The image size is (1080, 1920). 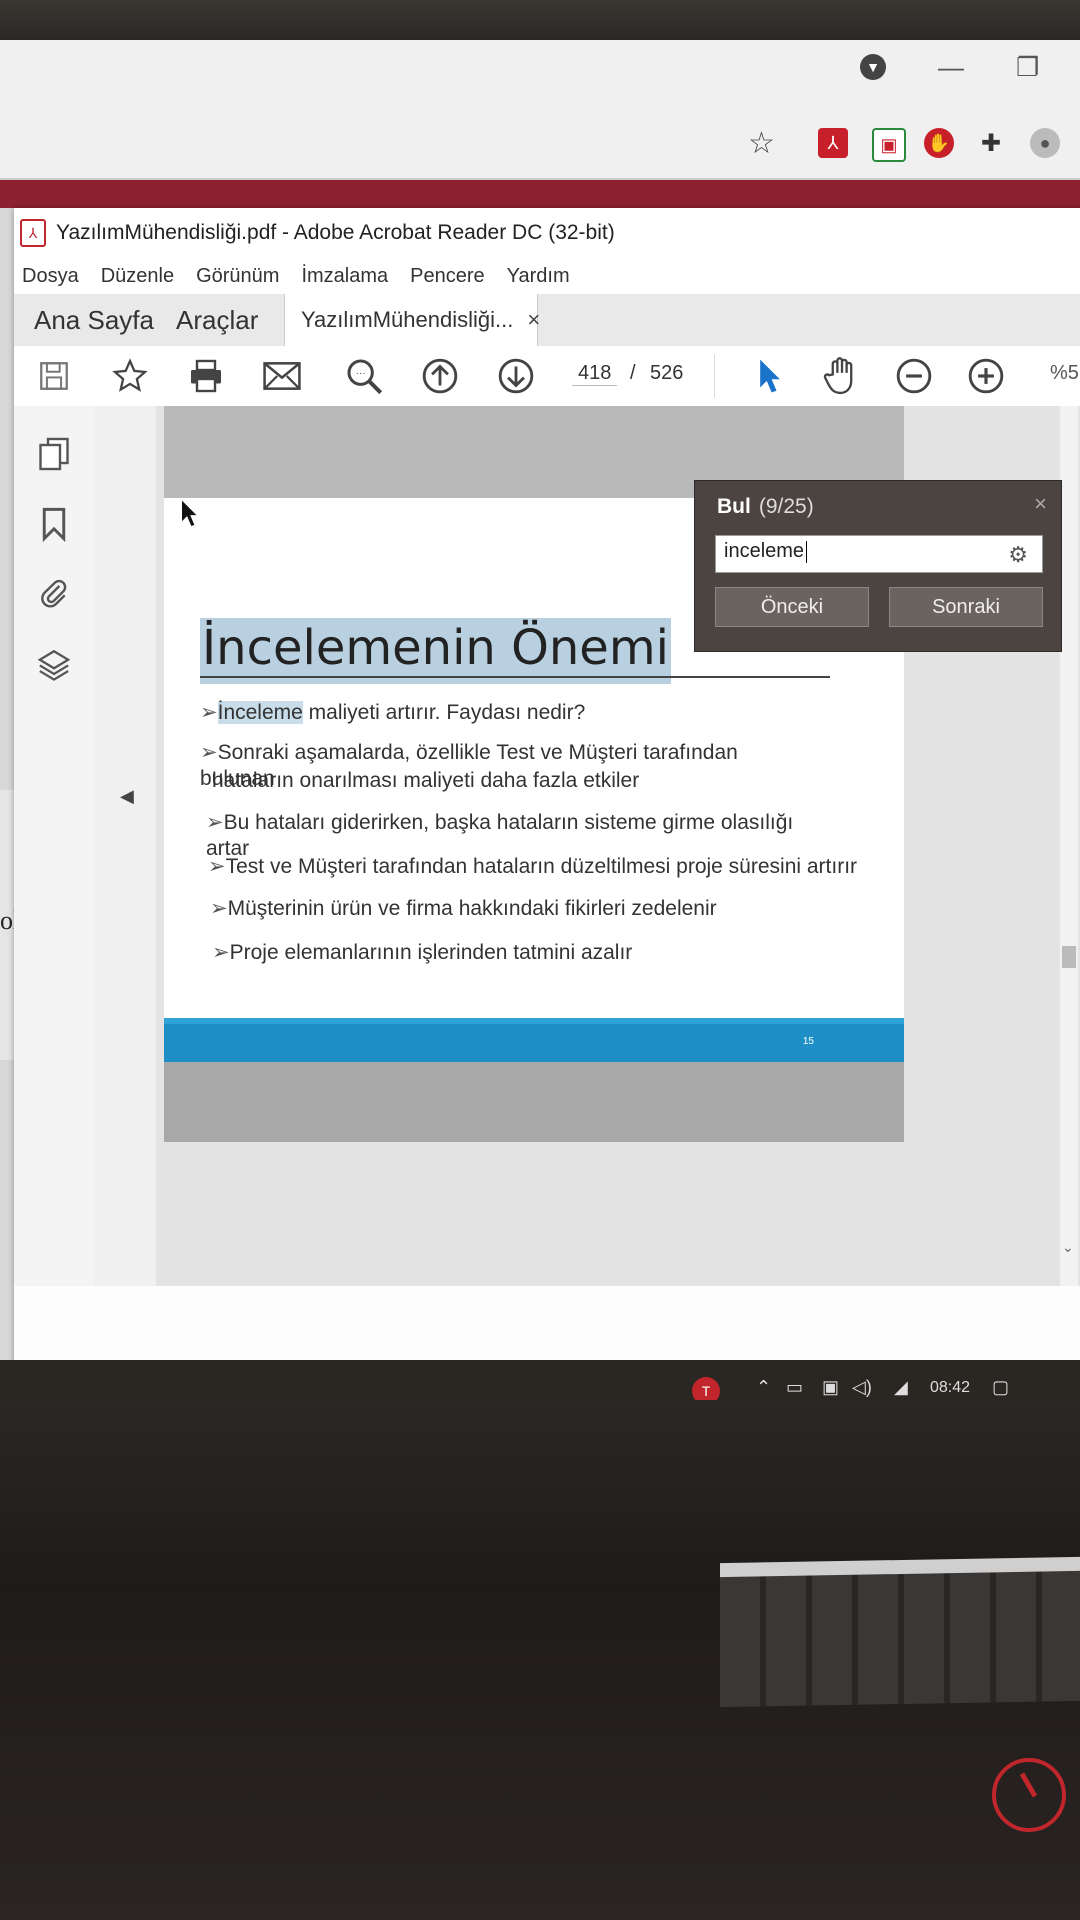 I want to click on print-icon, so click(x=206, y=376).